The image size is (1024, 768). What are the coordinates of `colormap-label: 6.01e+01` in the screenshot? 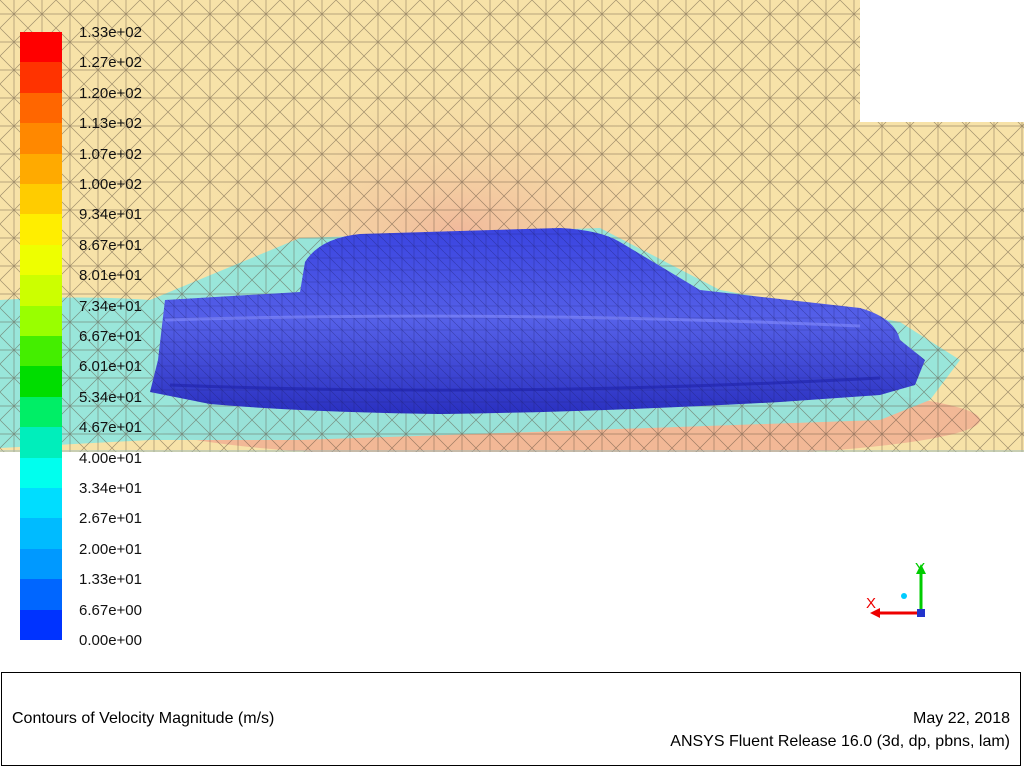 It's located at (110, 367).